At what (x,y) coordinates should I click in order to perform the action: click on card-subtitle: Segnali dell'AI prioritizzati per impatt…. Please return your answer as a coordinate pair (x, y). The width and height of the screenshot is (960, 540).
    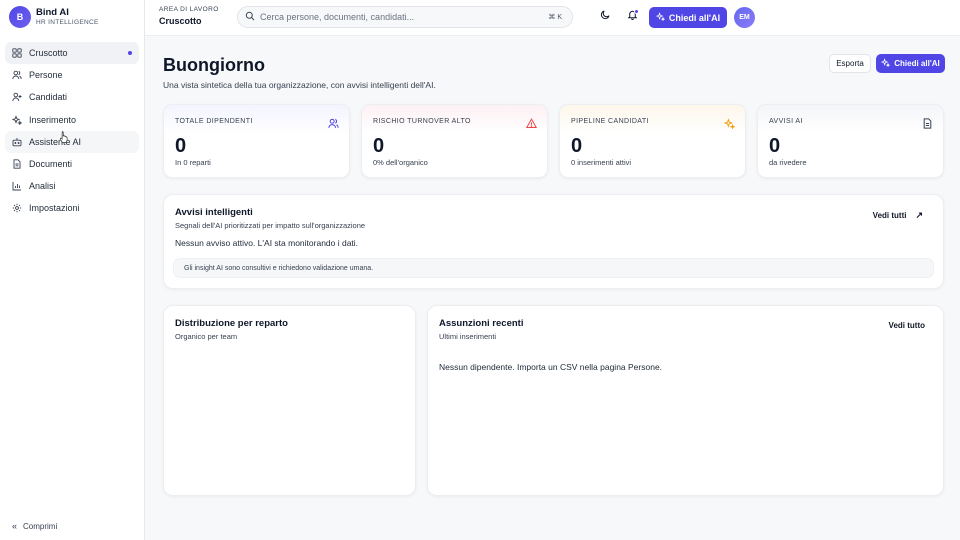
    Looking at the image, I should click on (270, 225).